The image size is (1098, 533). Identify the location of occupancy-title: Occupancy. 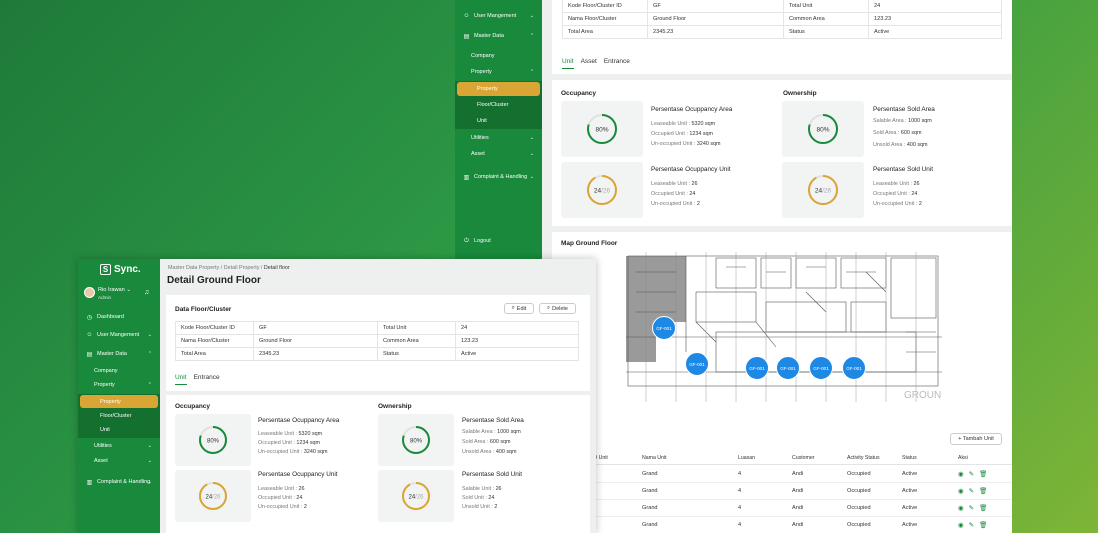
(579, 93).